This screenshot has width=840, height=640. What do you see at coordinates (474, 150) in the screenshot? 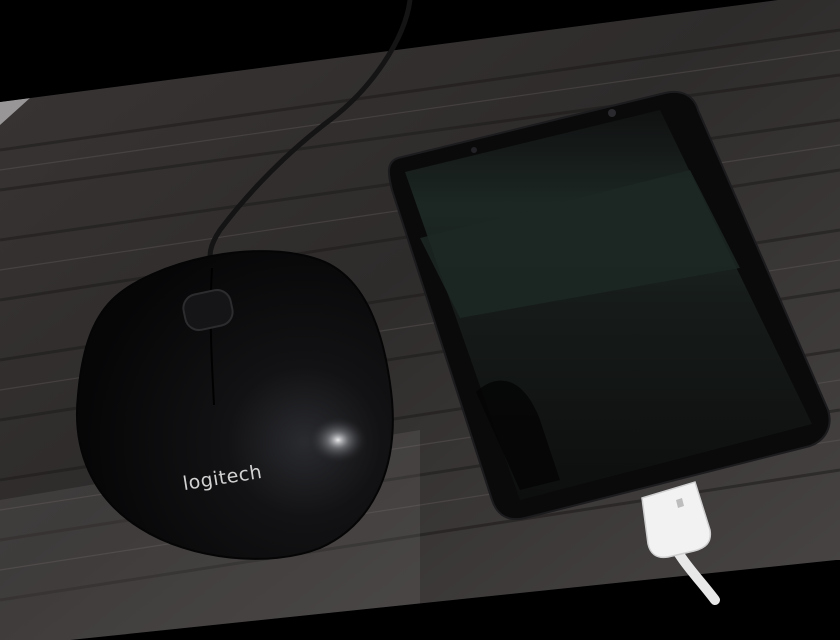
I see `phone-sensor-icon` at bounding box center [474, 150].